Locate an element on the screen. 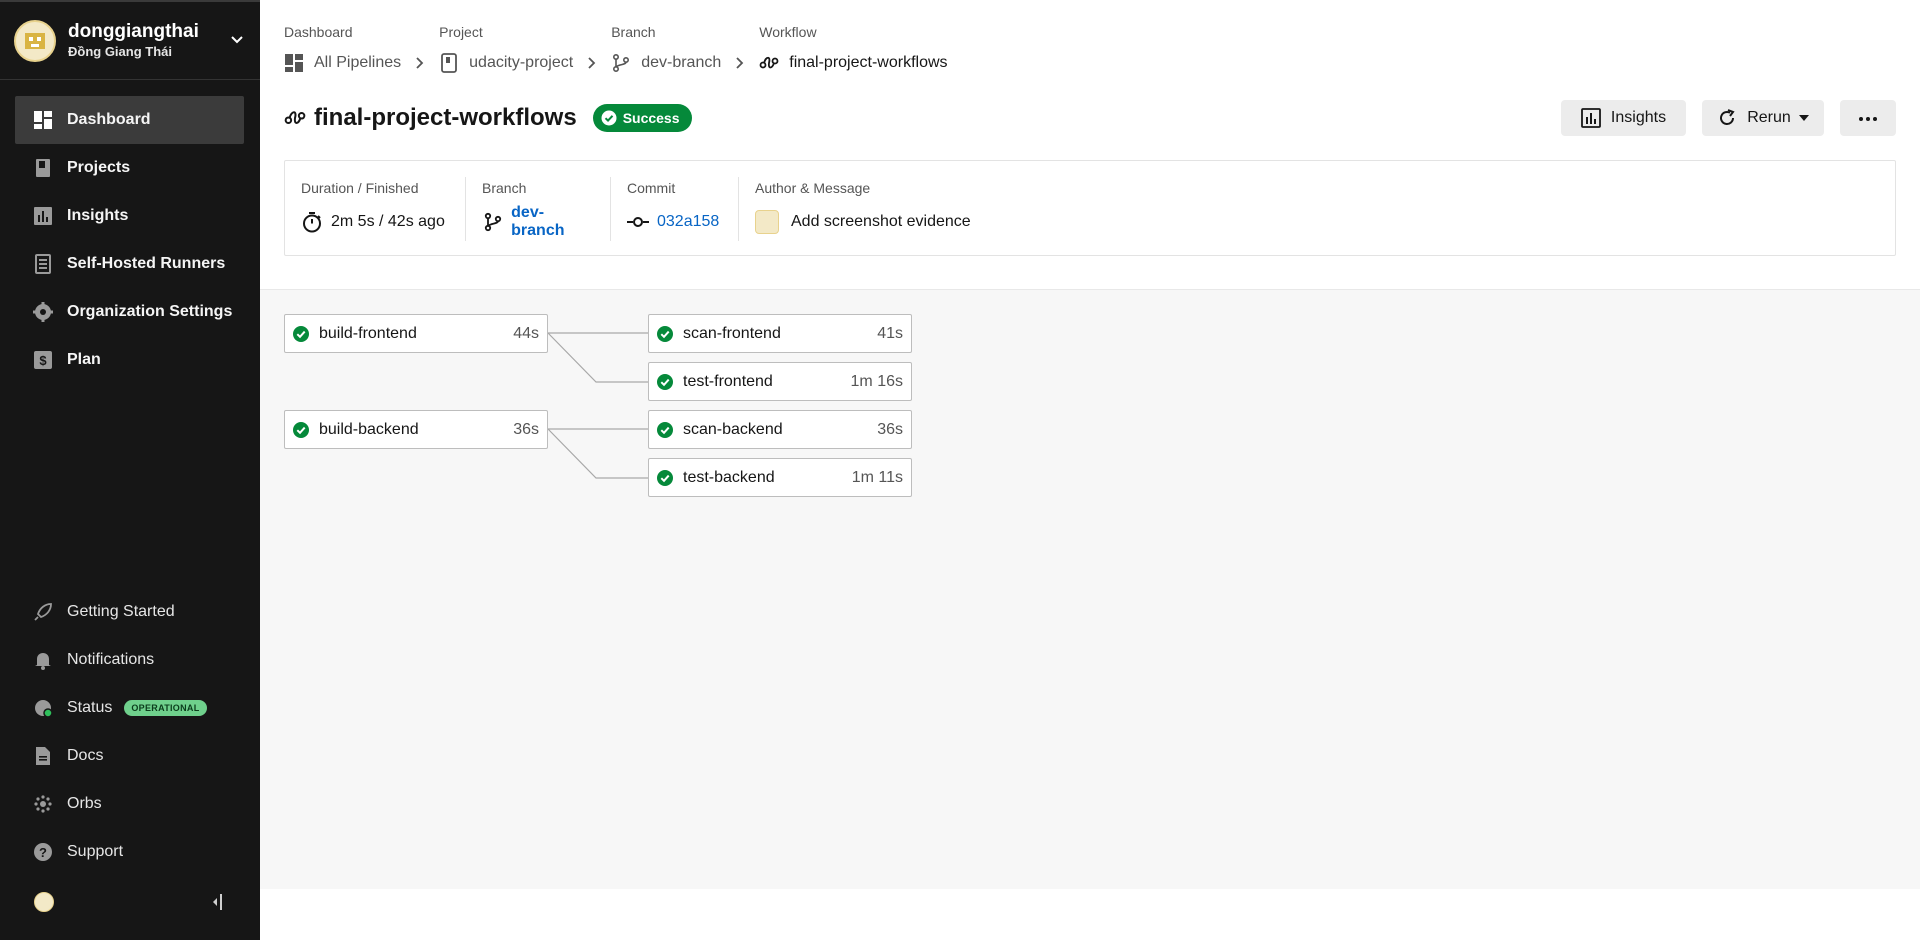 The width and height of the screenshot is (1920, 952). runners-icon is located at coordinates (43, 264).